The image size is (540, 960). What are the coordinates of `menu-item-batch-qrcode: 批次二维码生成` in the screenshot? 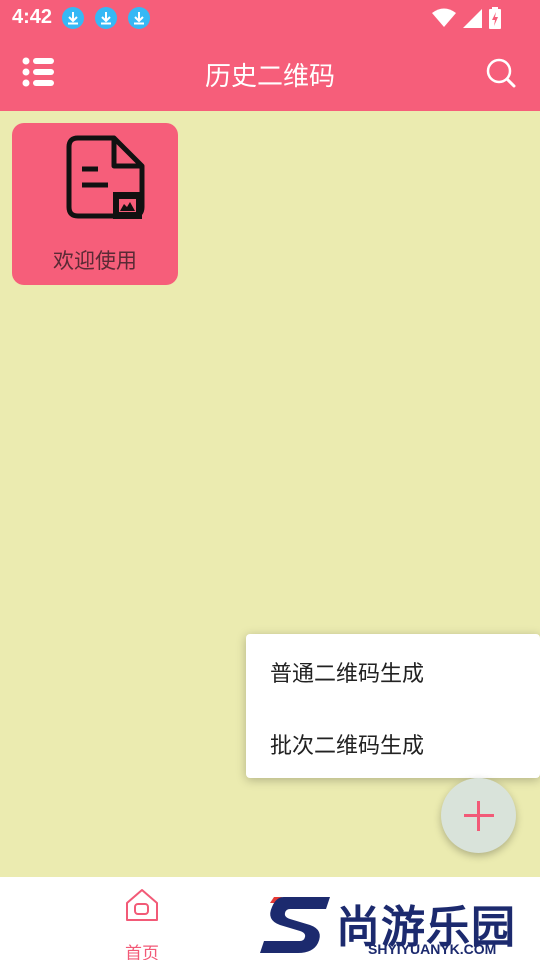 It's located at (347, 744).